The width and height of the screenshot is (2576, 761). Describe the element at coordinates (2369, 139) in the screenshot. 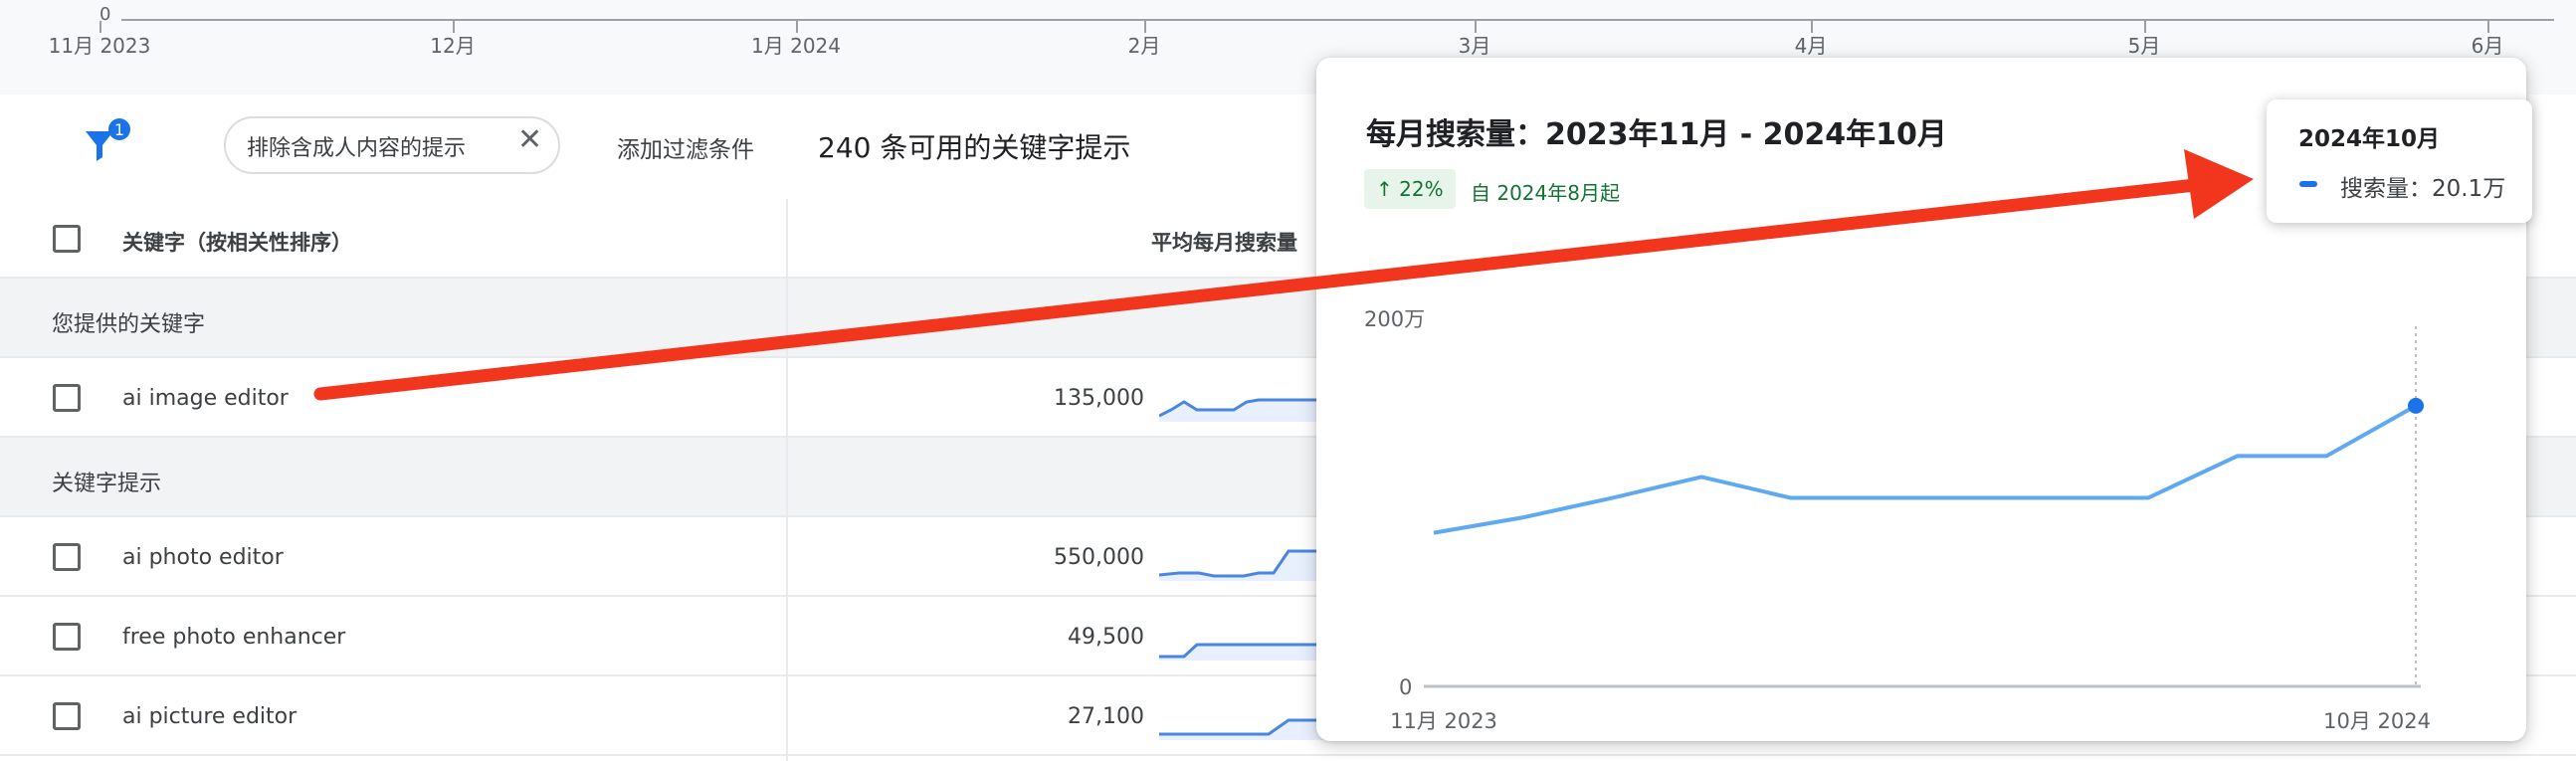

I see `tooltip-date: 2024年10月` at that location.